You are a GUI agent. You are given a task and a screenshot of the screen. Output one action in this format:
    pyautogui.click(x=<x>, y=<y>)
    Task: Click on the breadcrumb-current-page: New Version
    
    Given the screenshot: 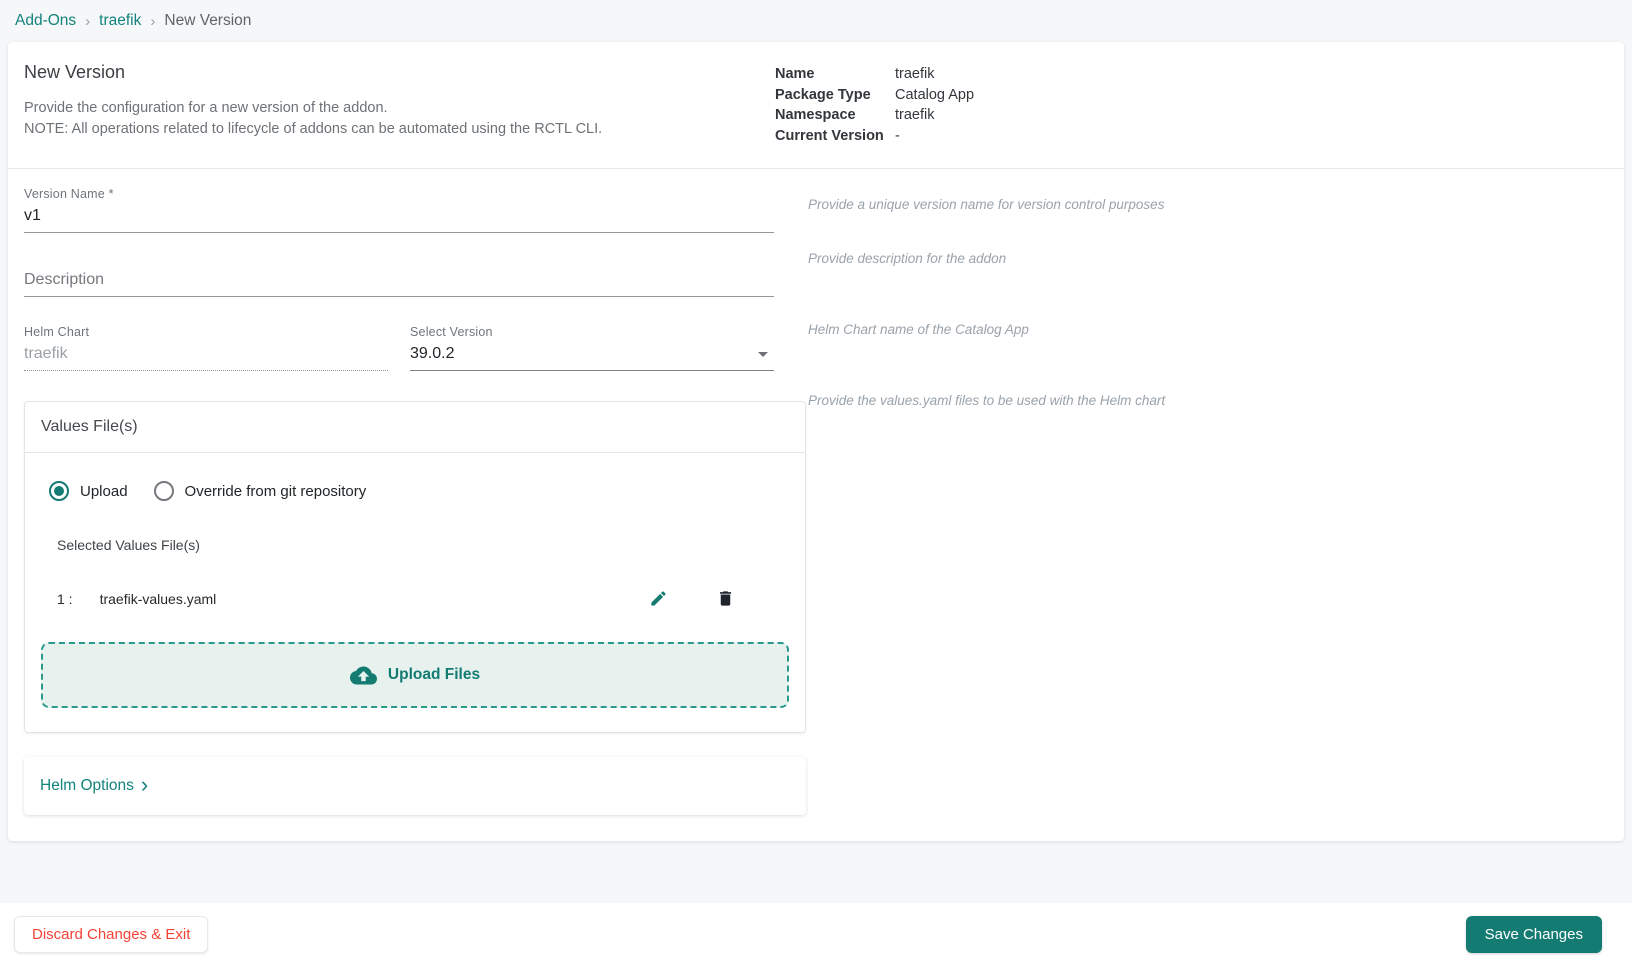 What is the action you would take?
    pyautogui.click(x=208, y=20)
    